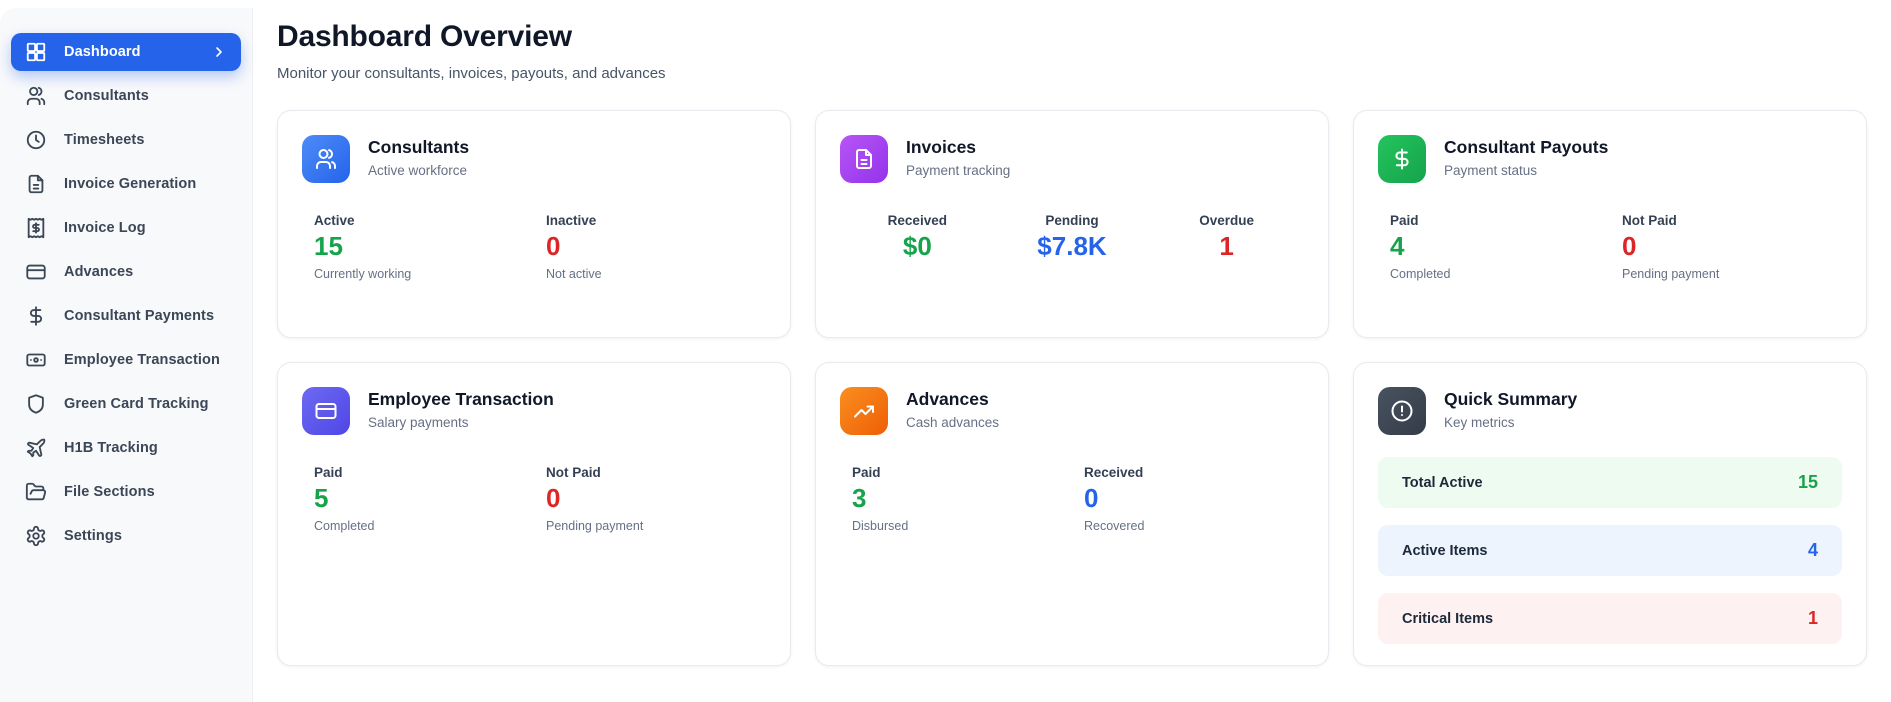 The image size is (1891, 702). What do you see at coordinates (36, 140) in the screenshot?
I see `clock-icon` at bounding box center [36, 140].